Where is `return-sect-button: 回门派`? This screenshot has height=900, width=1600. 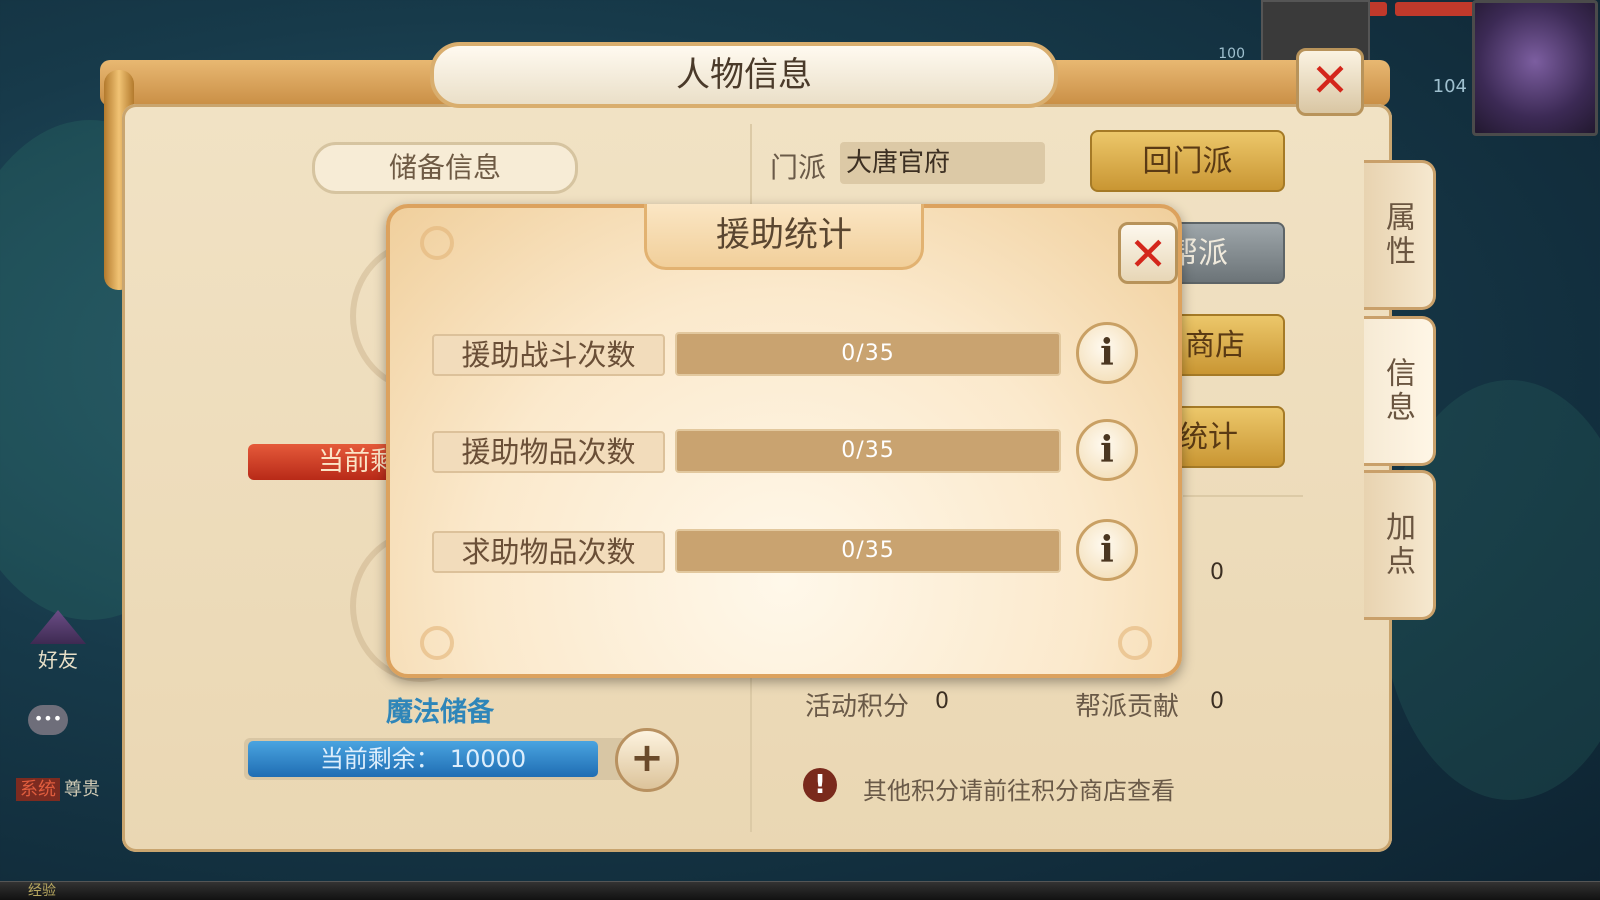 return-sect-button: 回门派 is located at coordinates (1187, 161).